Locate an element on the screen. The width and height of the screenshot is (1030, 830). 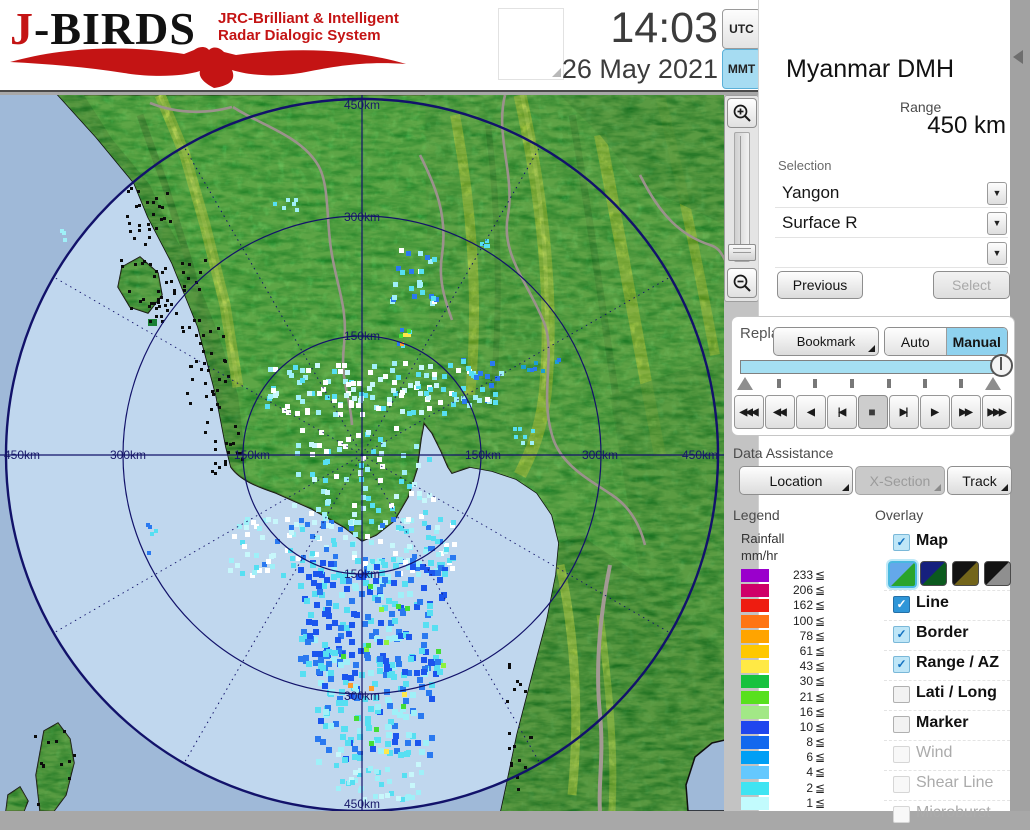
map-style-terrain-light is located at coordinates (902, 574).